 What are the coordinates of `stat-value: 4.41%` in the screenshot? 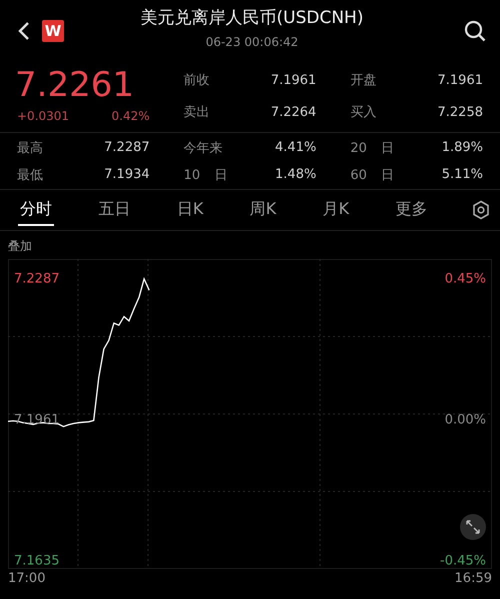 It's located at (295, 147).